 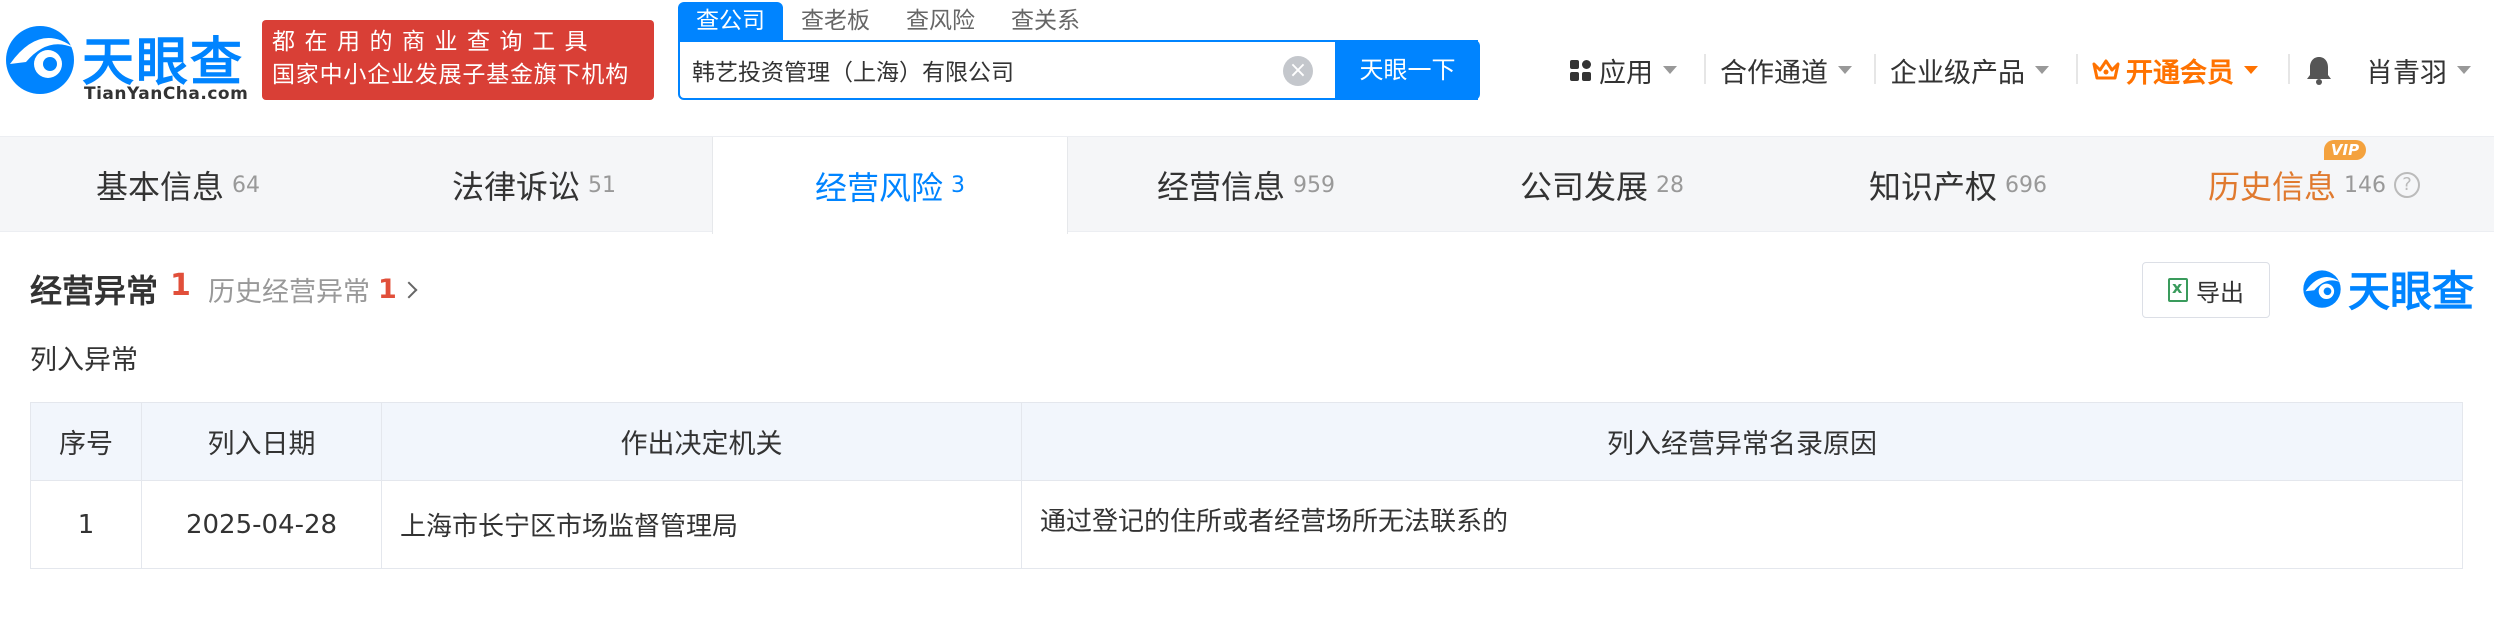 What do you see at coordinates (835, 21) in the screenshot?
I see `search-tab-boss: 查老板` at bounding box center [835, 21].